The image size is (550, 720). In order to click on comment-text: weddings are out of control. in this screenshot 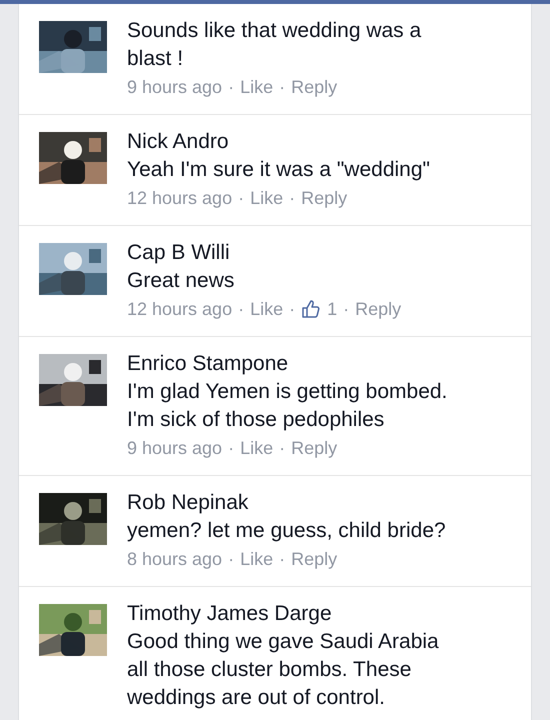, I will do `click(256, 698)`.